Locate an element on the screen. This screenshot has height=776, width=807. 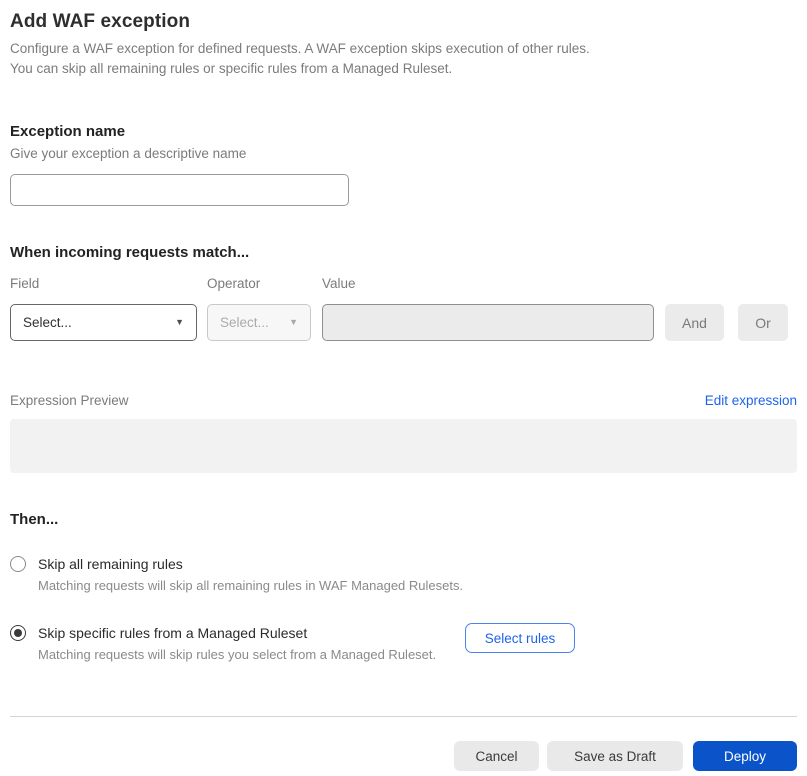
exception-name-label: Exception name is located at coordinates (68, 131).